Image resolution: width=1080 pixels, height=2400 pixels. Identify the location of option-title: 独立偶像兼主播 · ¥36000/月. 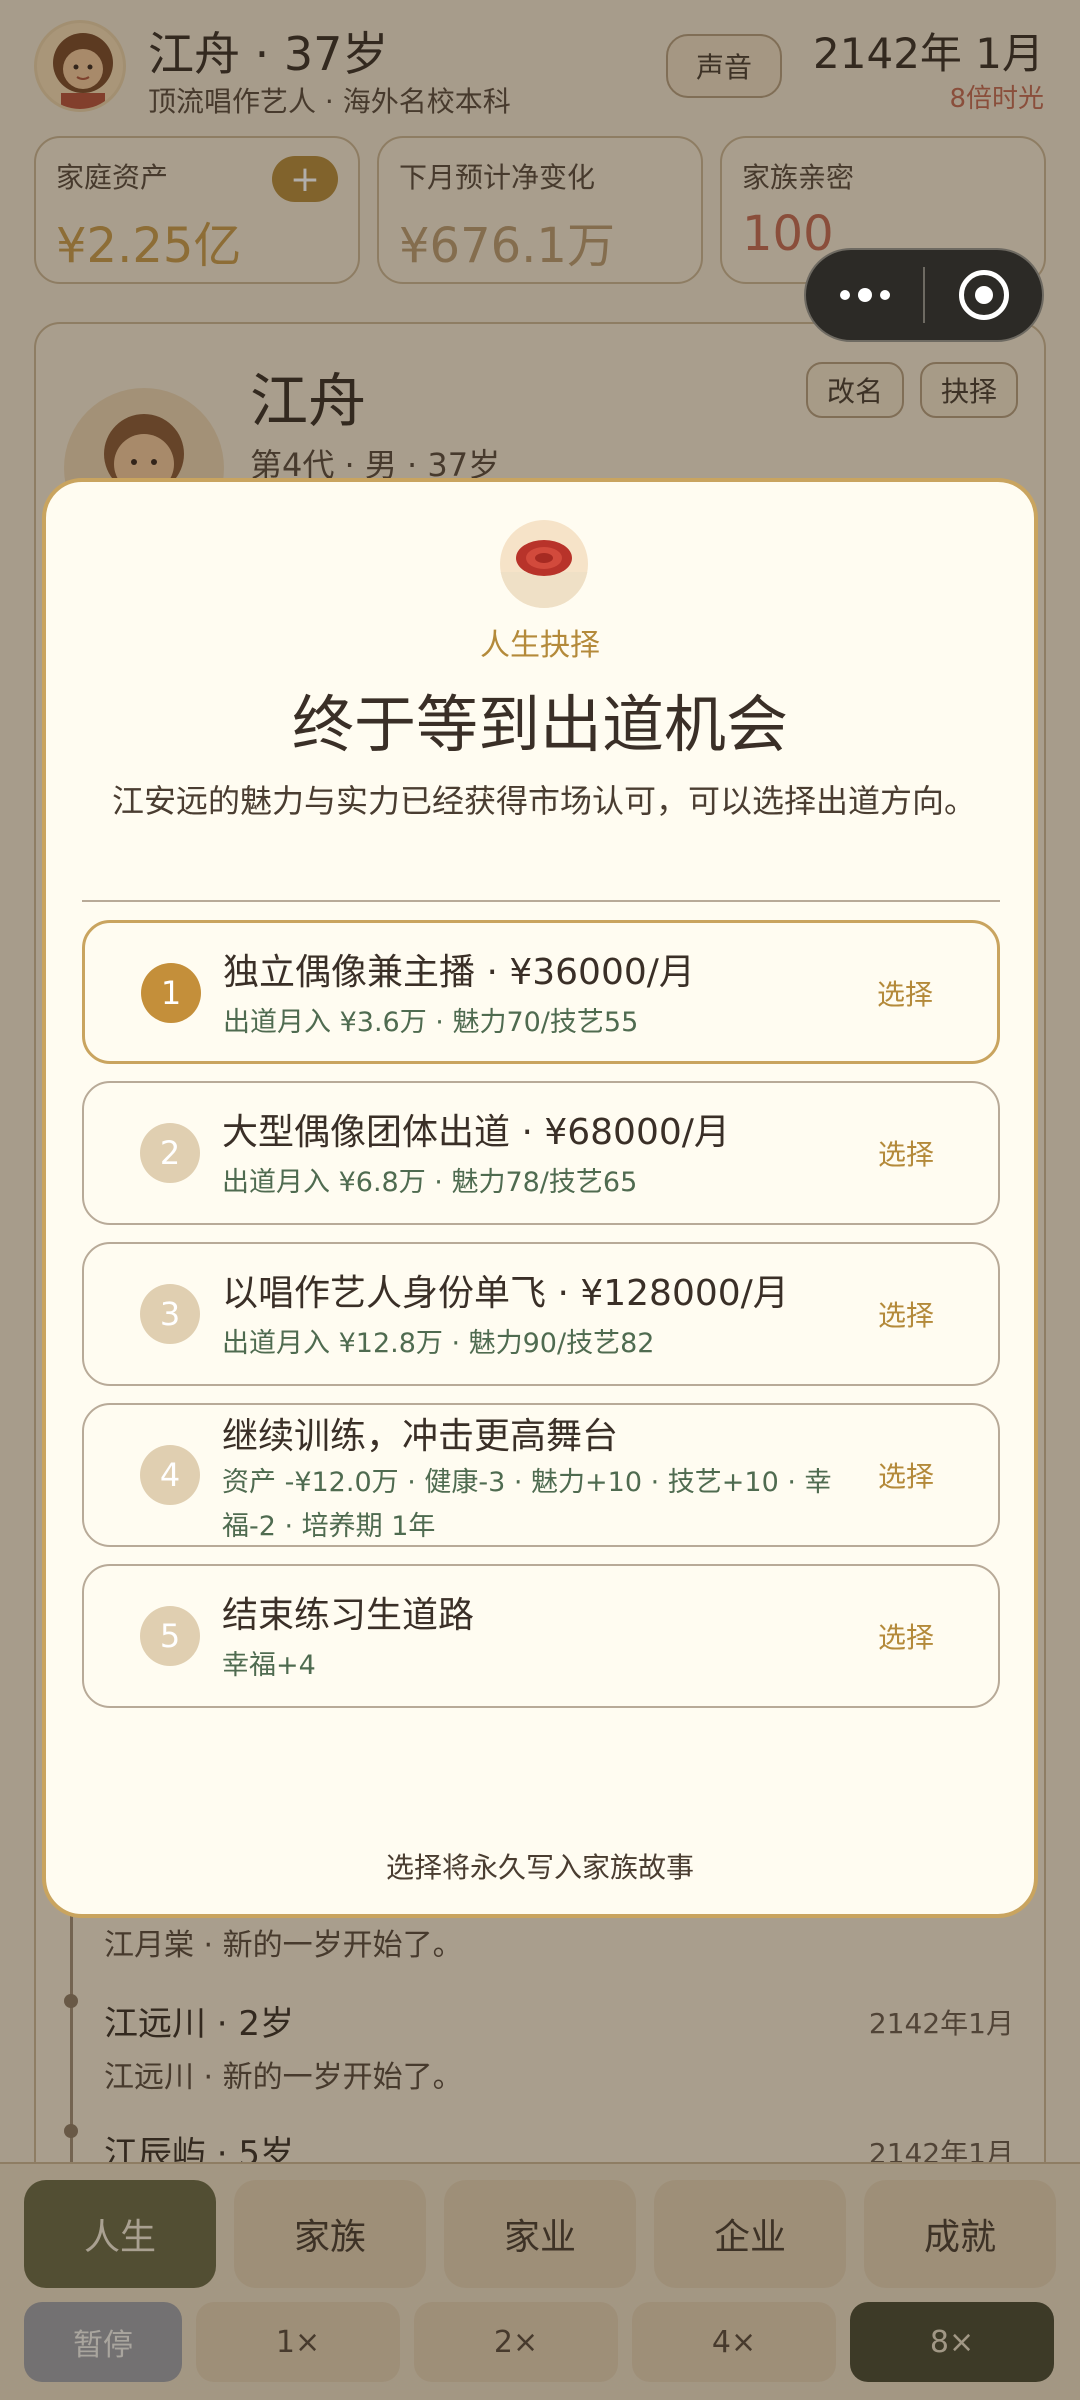
(459, 972).